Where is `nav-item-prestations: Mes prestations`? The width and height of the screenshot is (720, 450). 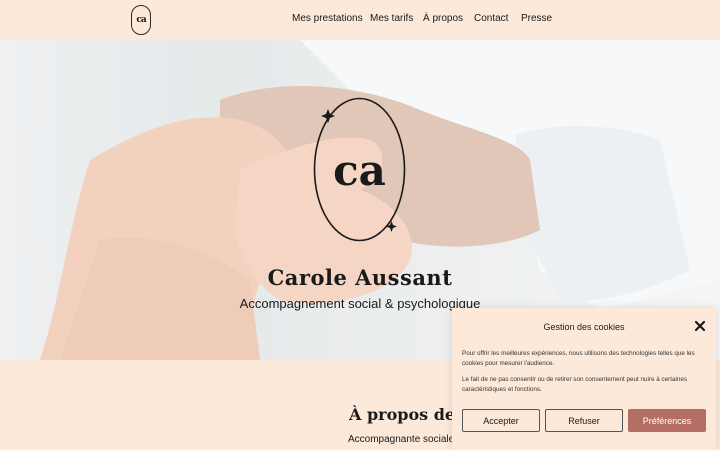 nav-item-prestations: Mes prestations is located at coordinates (327, 18).